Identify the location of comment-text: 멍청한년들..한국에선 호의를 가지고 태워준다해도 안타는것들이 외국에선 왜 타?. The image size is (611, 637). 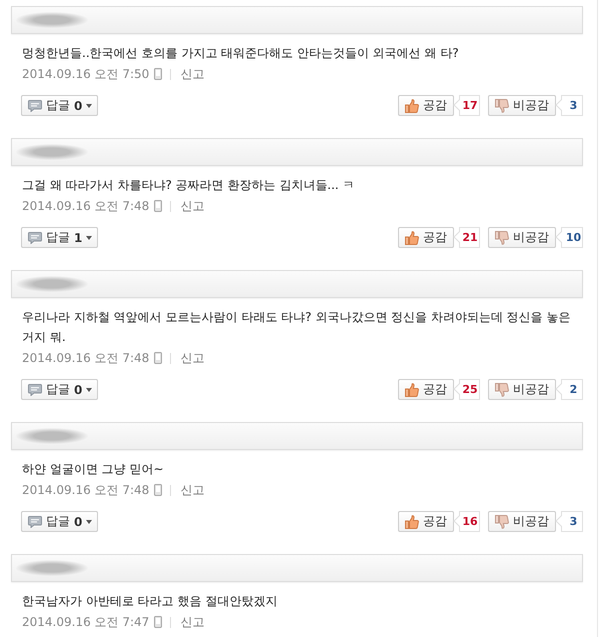
(240, 53).